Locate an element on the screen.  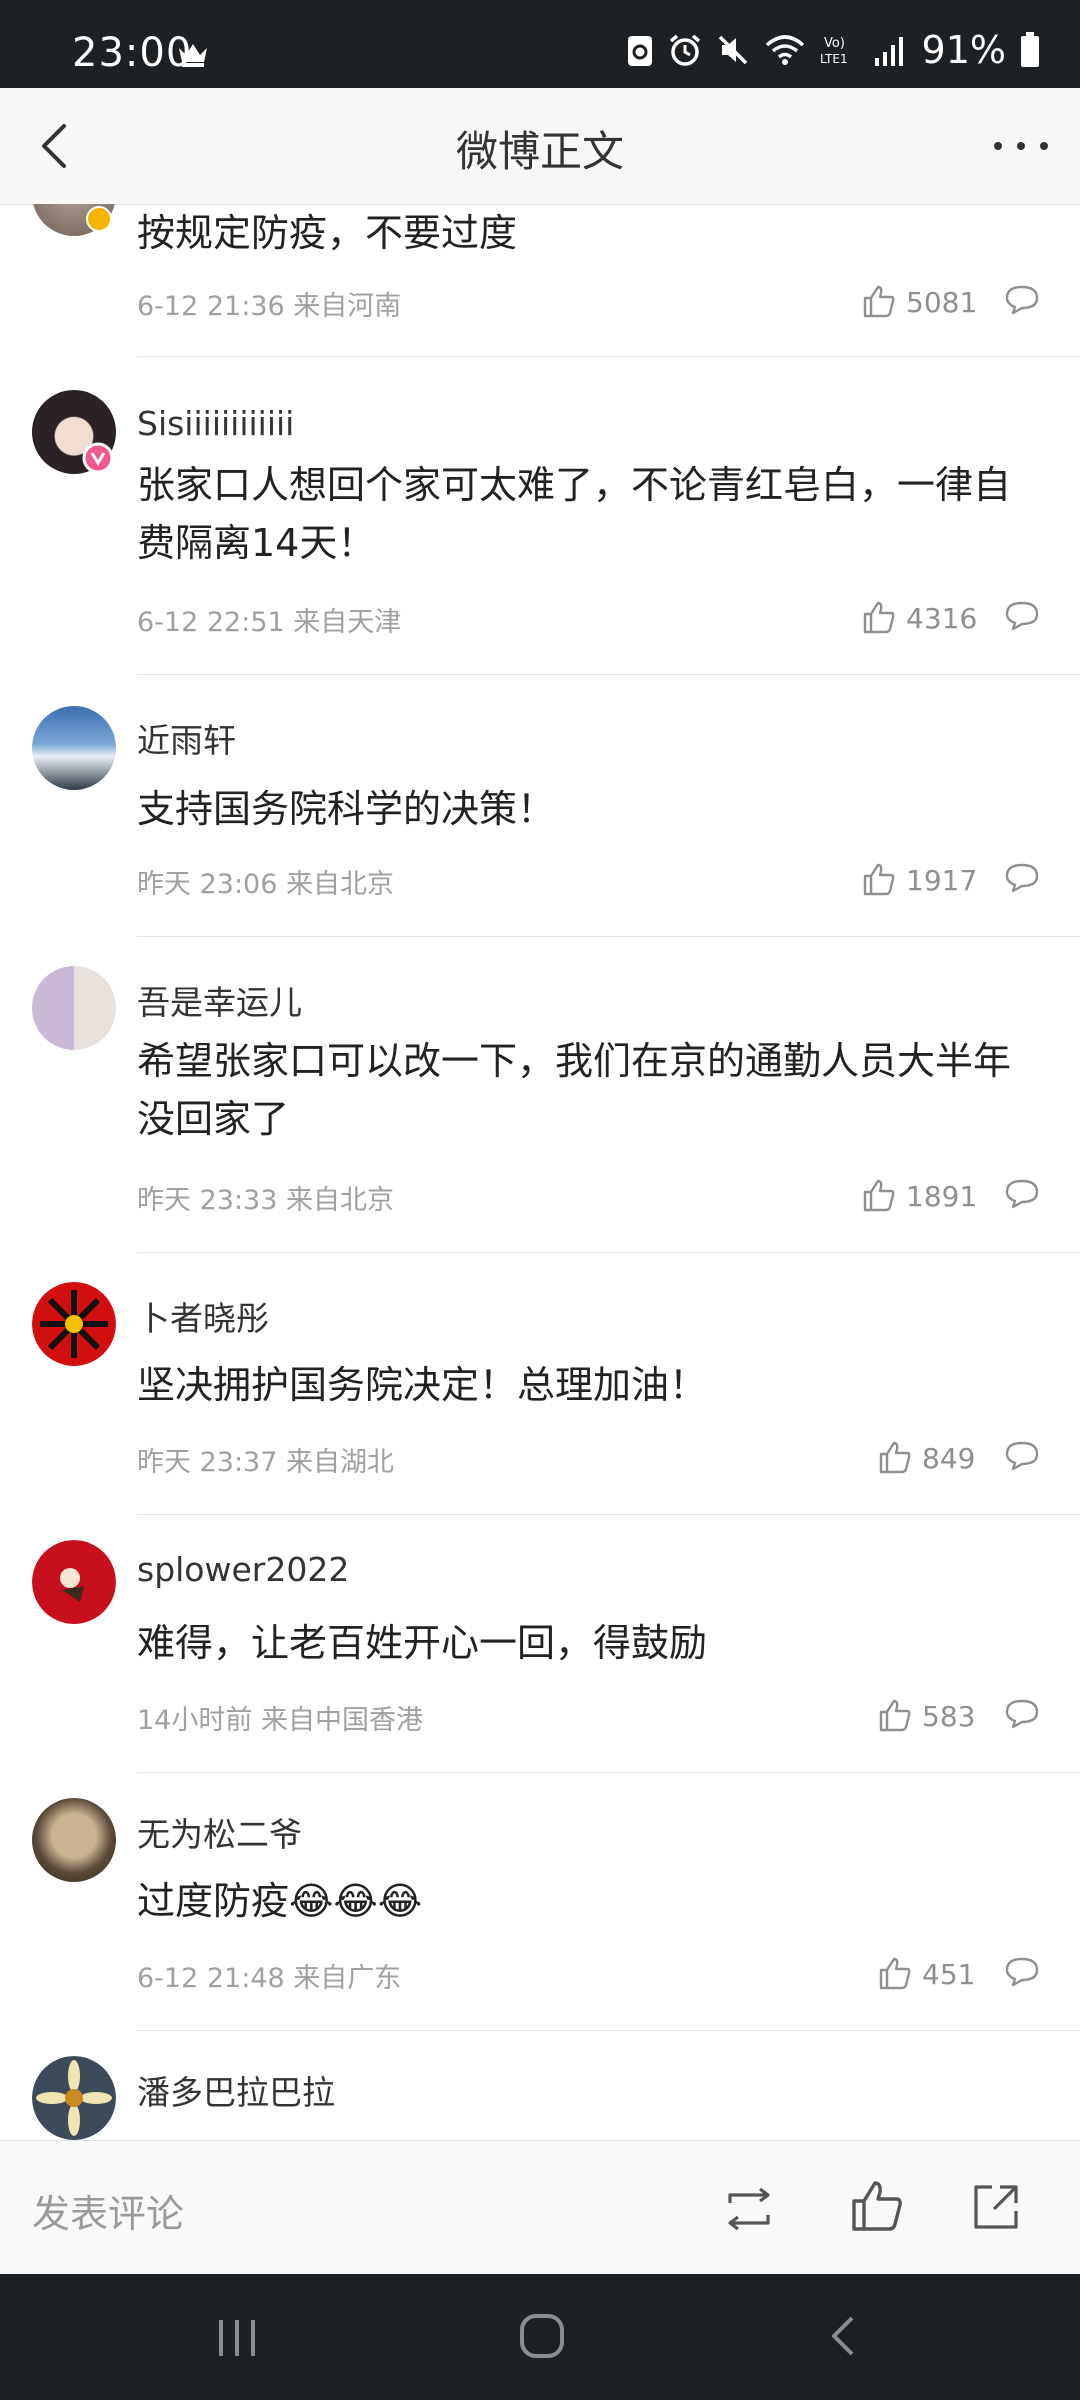
comment-content: 按规定防疫，不要过度 is located at coordinates (327, 233).